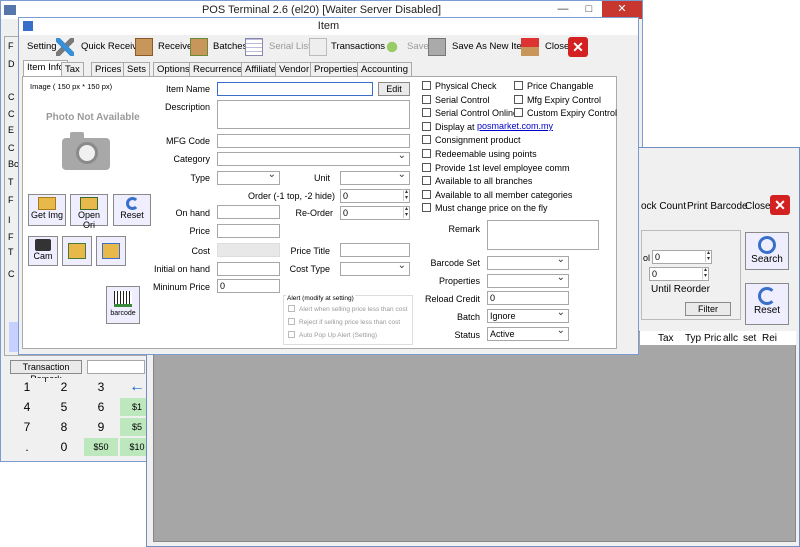  I want to click on tab-item: Tax, so click(72, 69).